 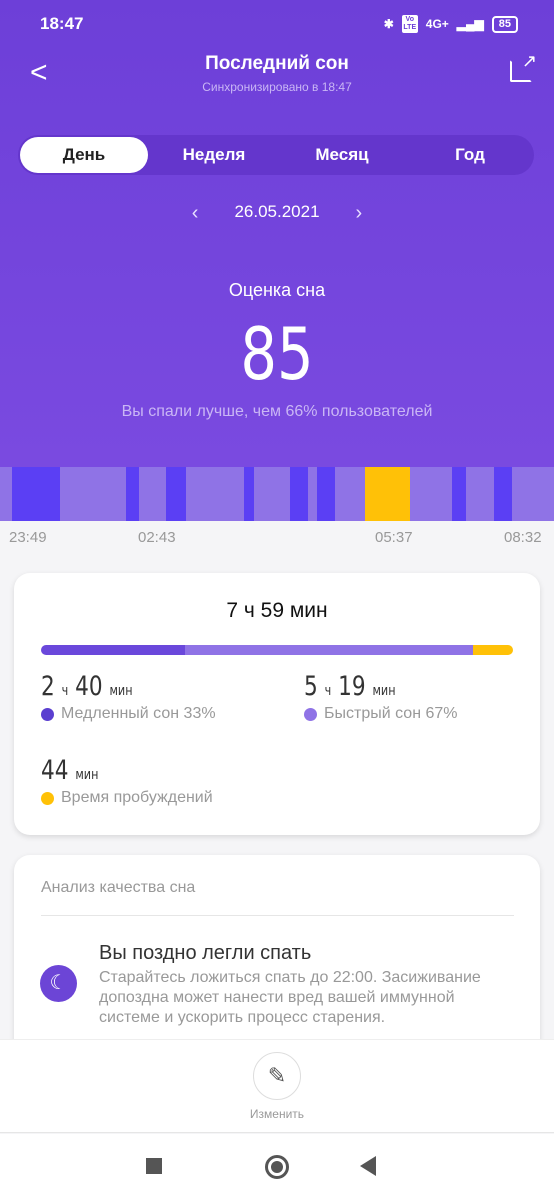 What do you see at coordinates (154, 1166) in the screenshot?
I see `recents-button` at bounding box center [154, 1166].